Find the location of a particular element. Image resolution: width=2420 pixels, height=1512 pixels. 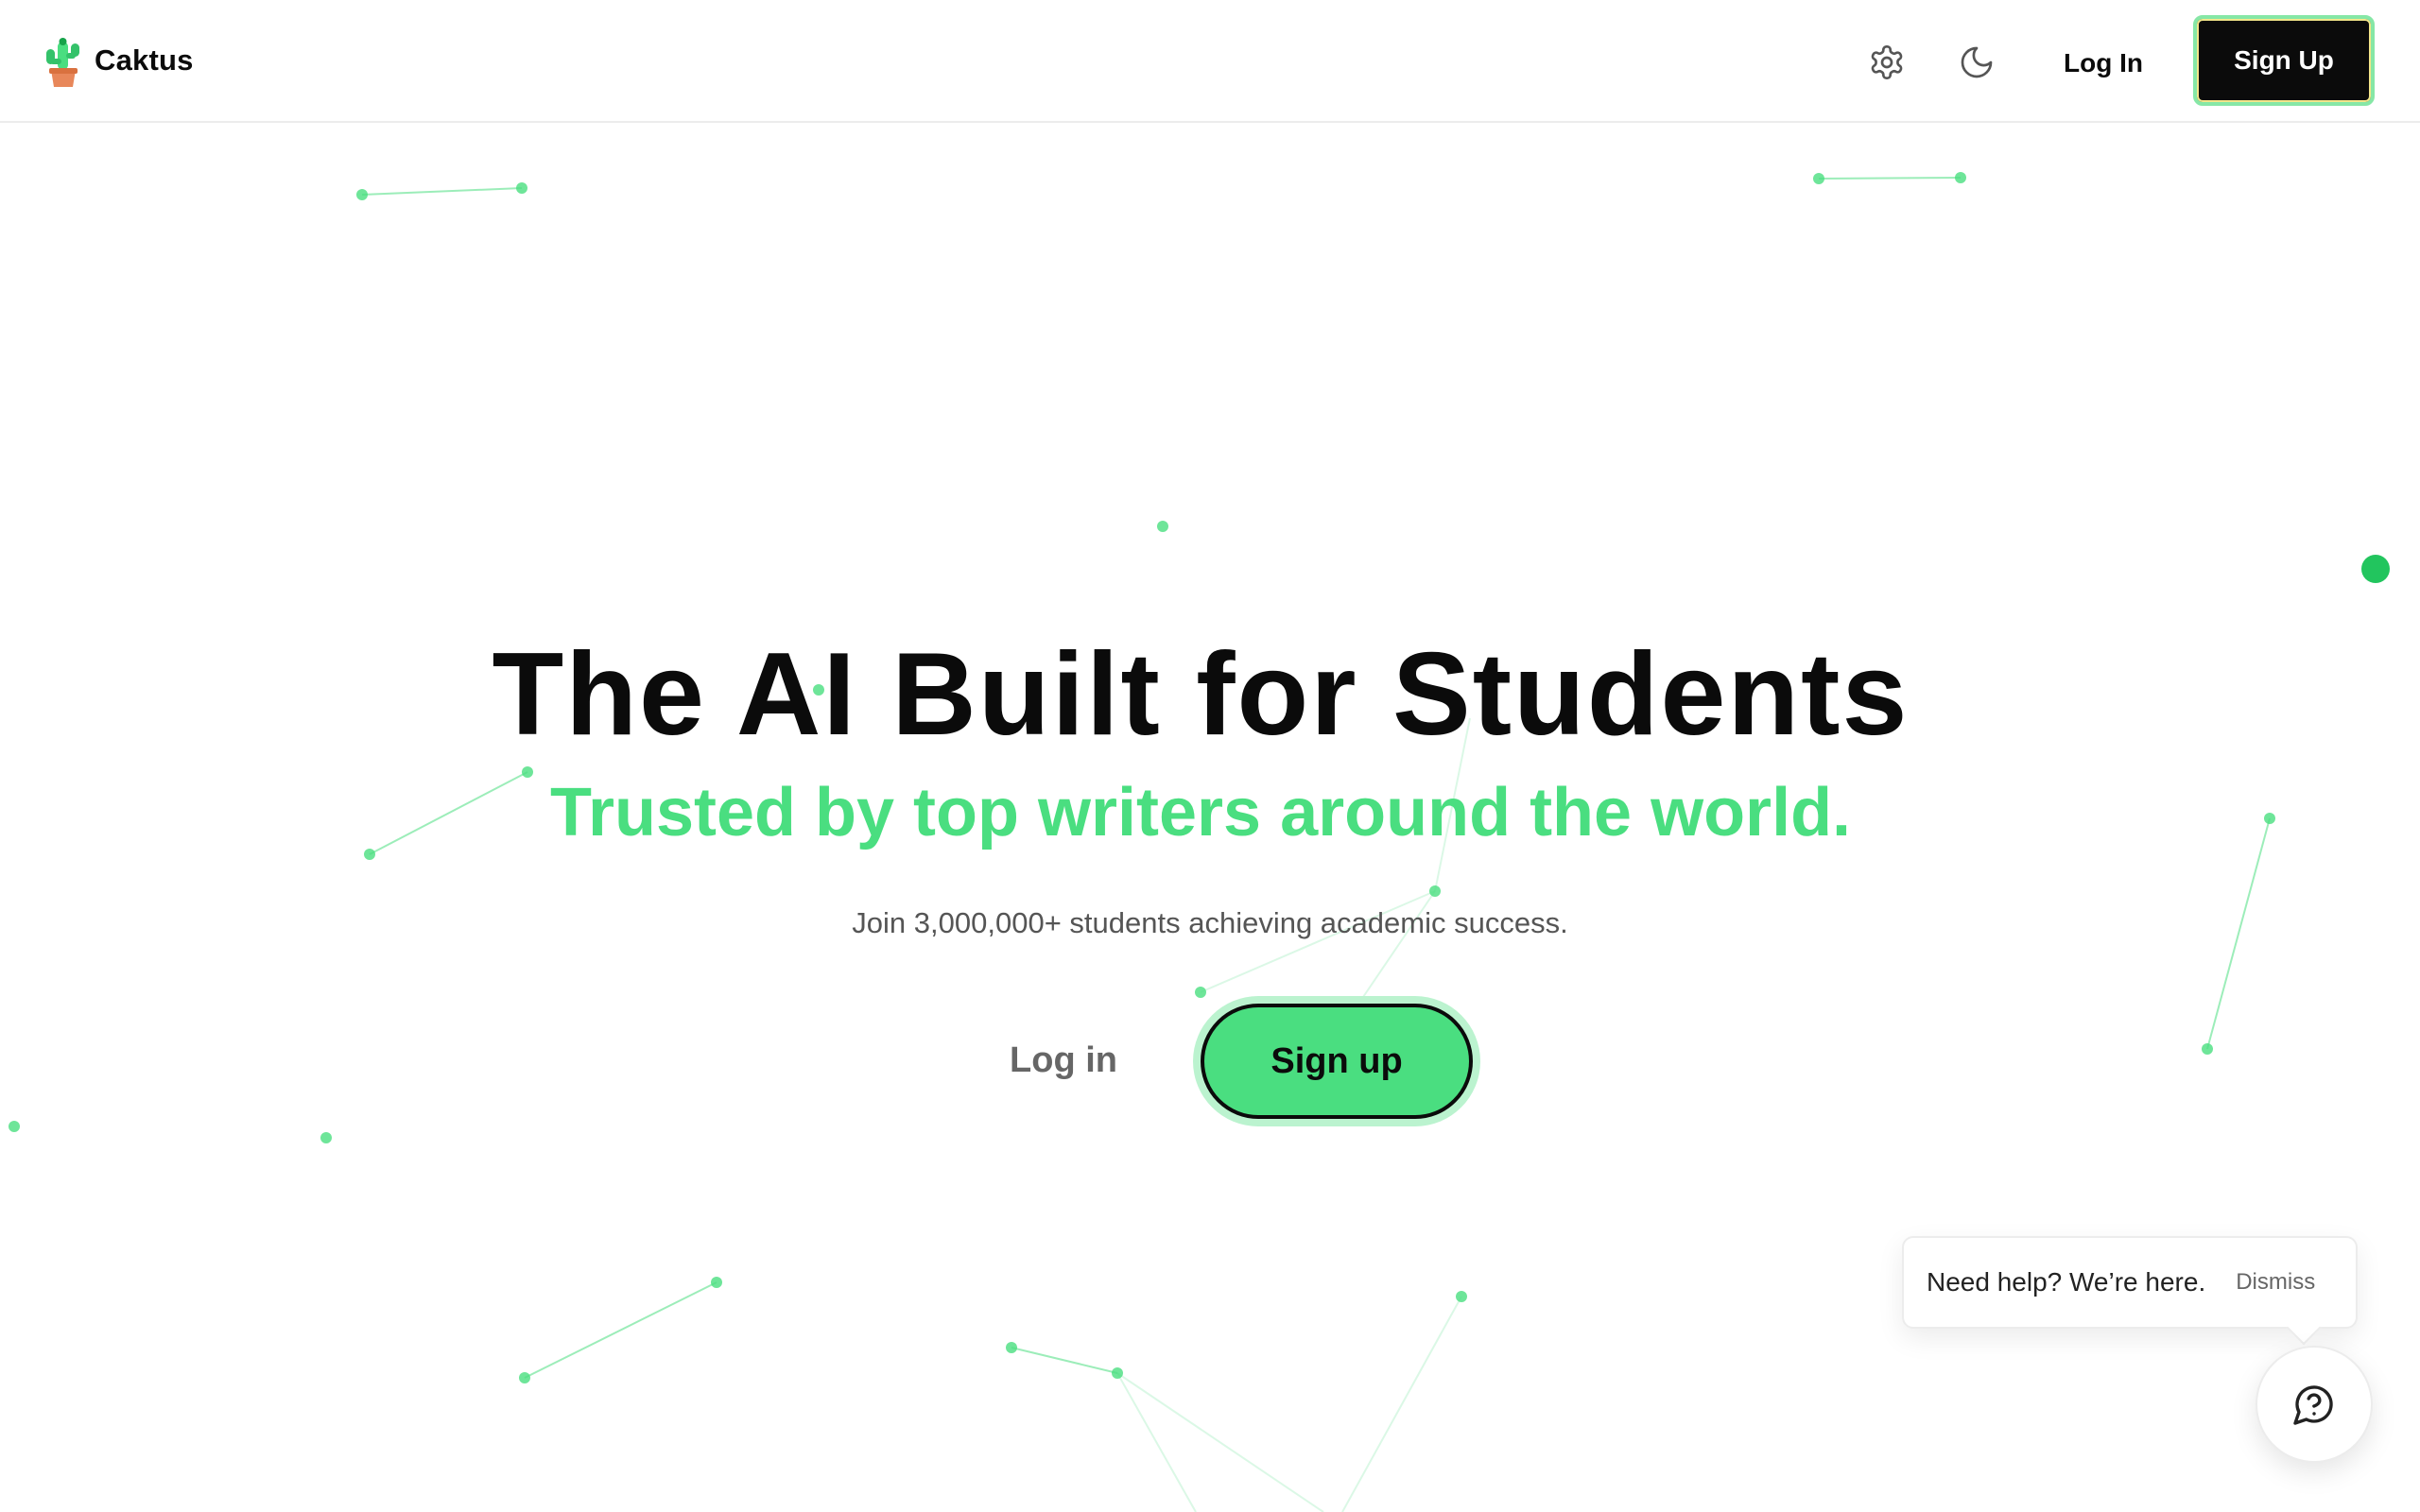

hero-title: The AI Built for Students is located at coordinates (1201, 694).